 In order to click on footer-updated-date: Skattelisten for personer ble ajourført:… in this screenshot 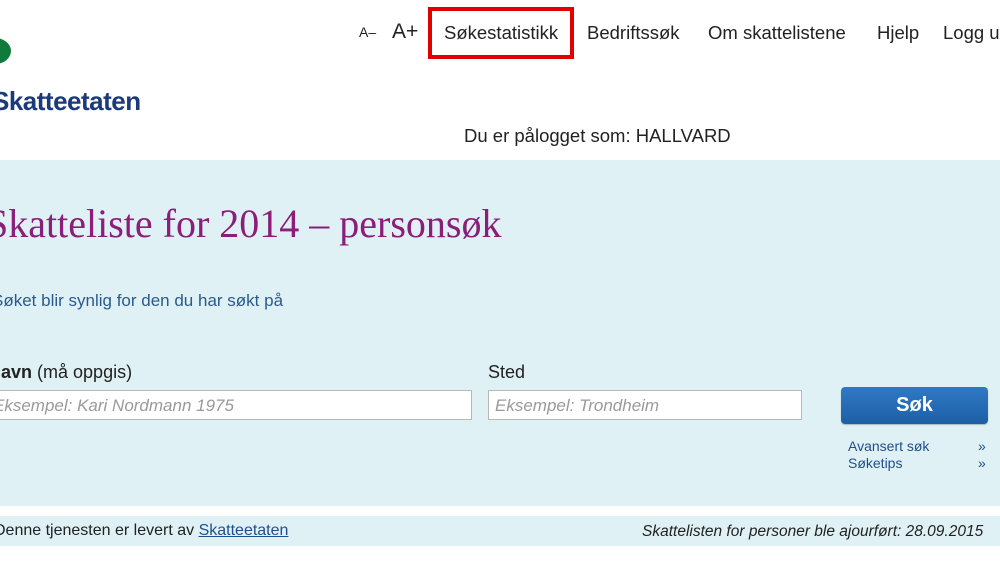, I will do `click(813, 531)`.